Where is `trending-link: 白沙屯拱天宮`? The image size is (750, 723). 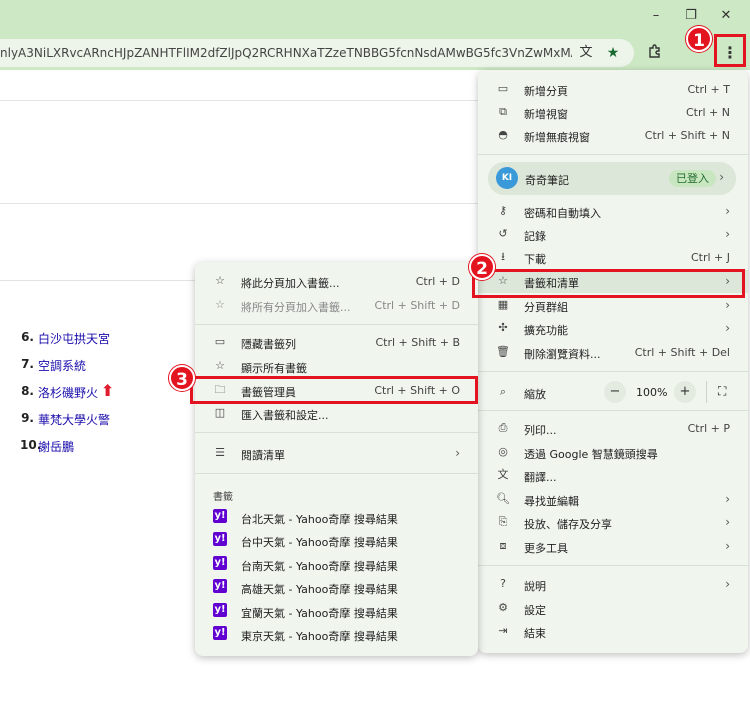
trending-link: 白沙屯拱天宮 is located at coordinates (74, 338).